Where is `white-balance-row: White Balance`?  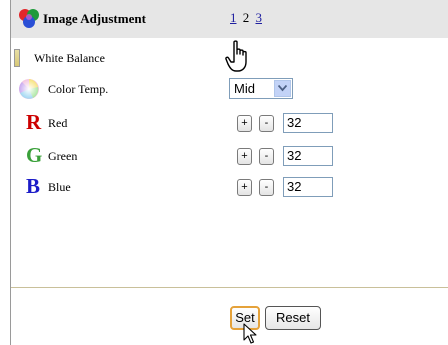
white-balance-row: White Balance is located at coordinates (114, 59).